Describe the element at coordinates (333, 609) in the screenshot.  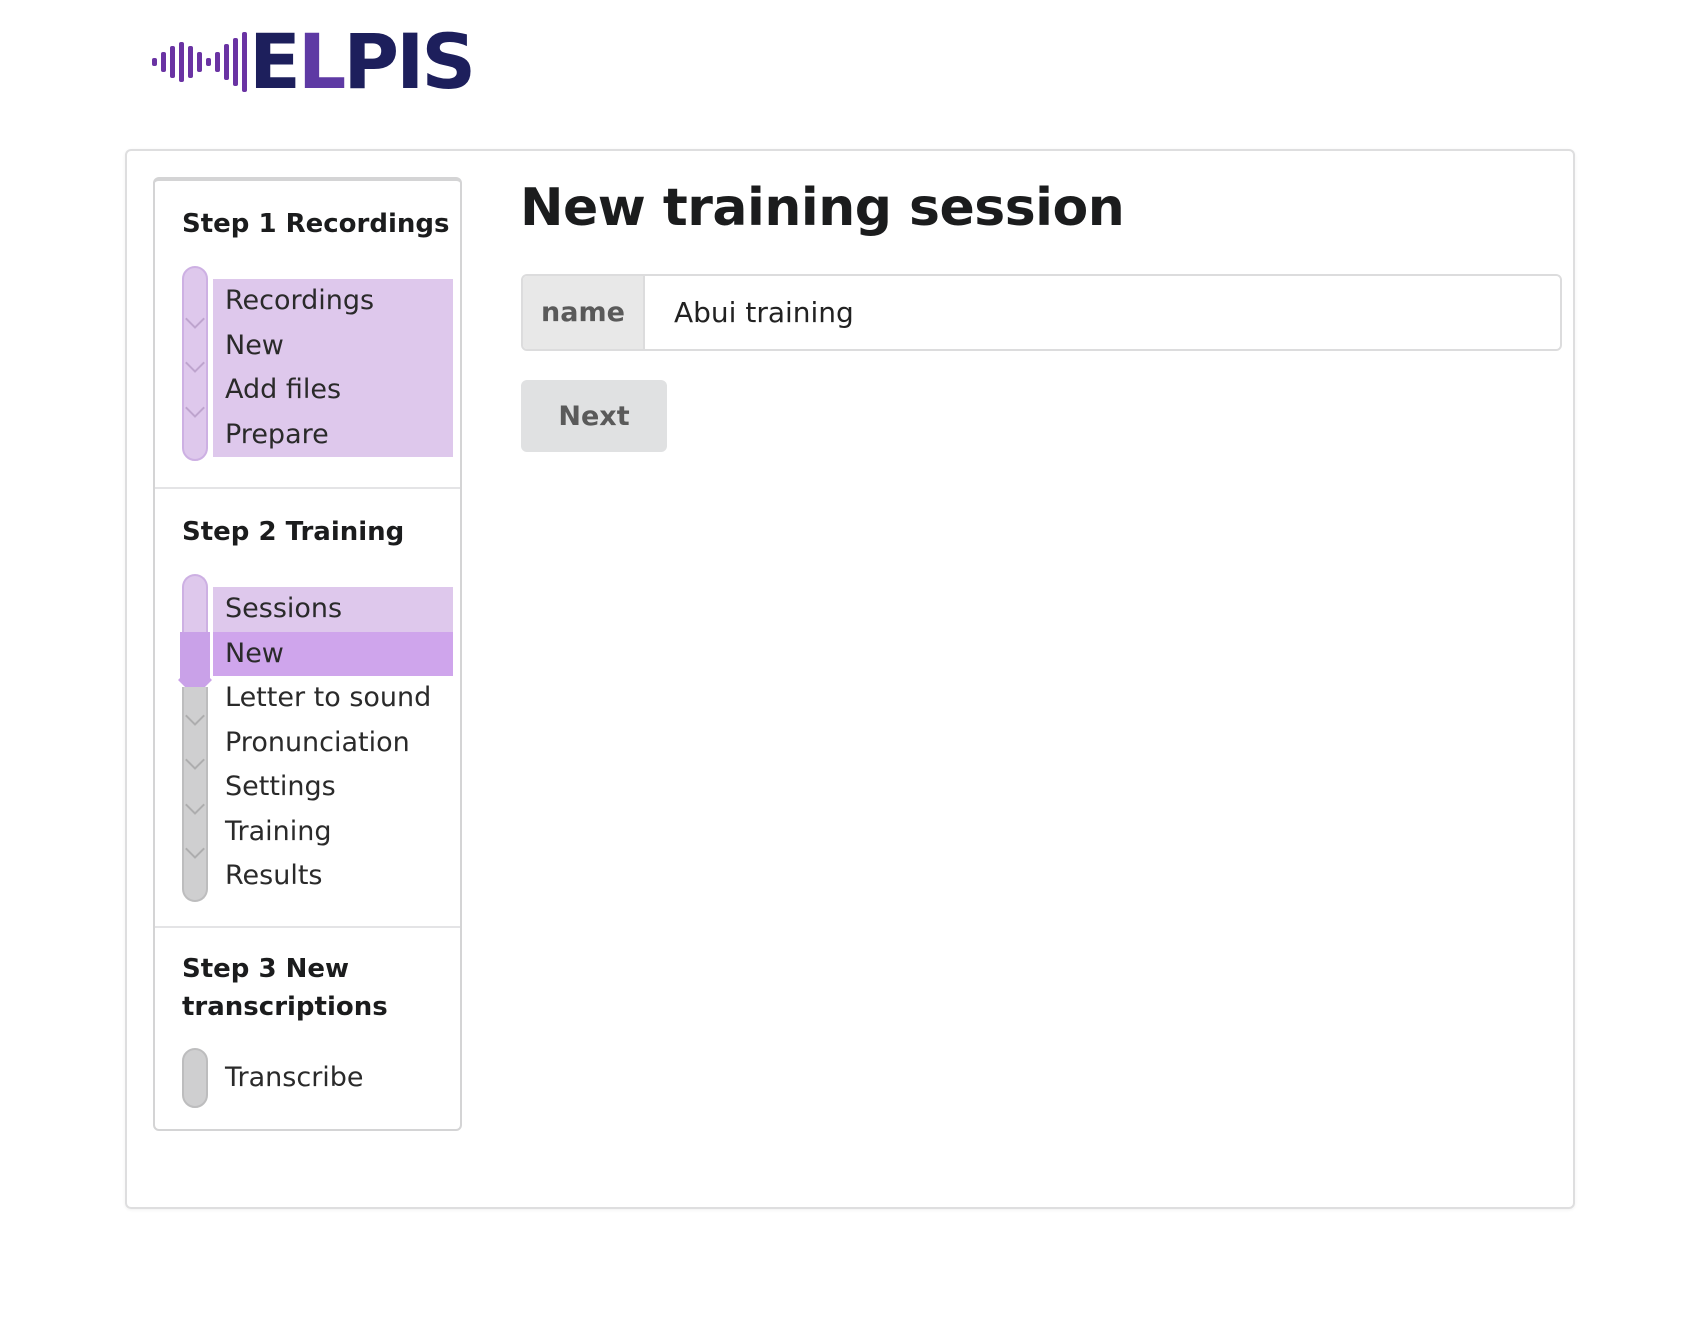
I see `step-item-sessions: Sessions` at that location.